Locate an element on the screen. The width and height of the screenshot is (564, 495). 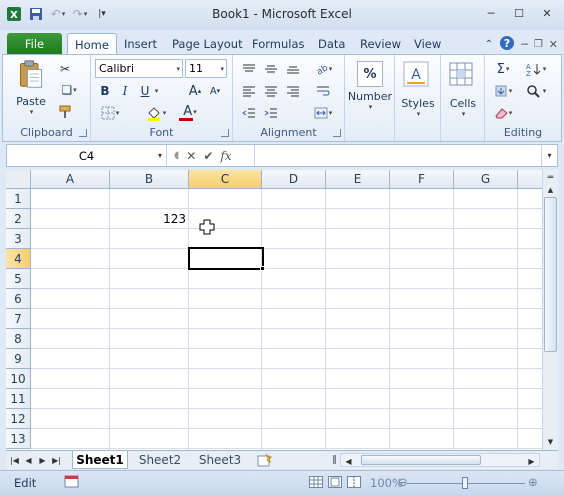
increase-indent-icon is located at coordinates (271, 113).